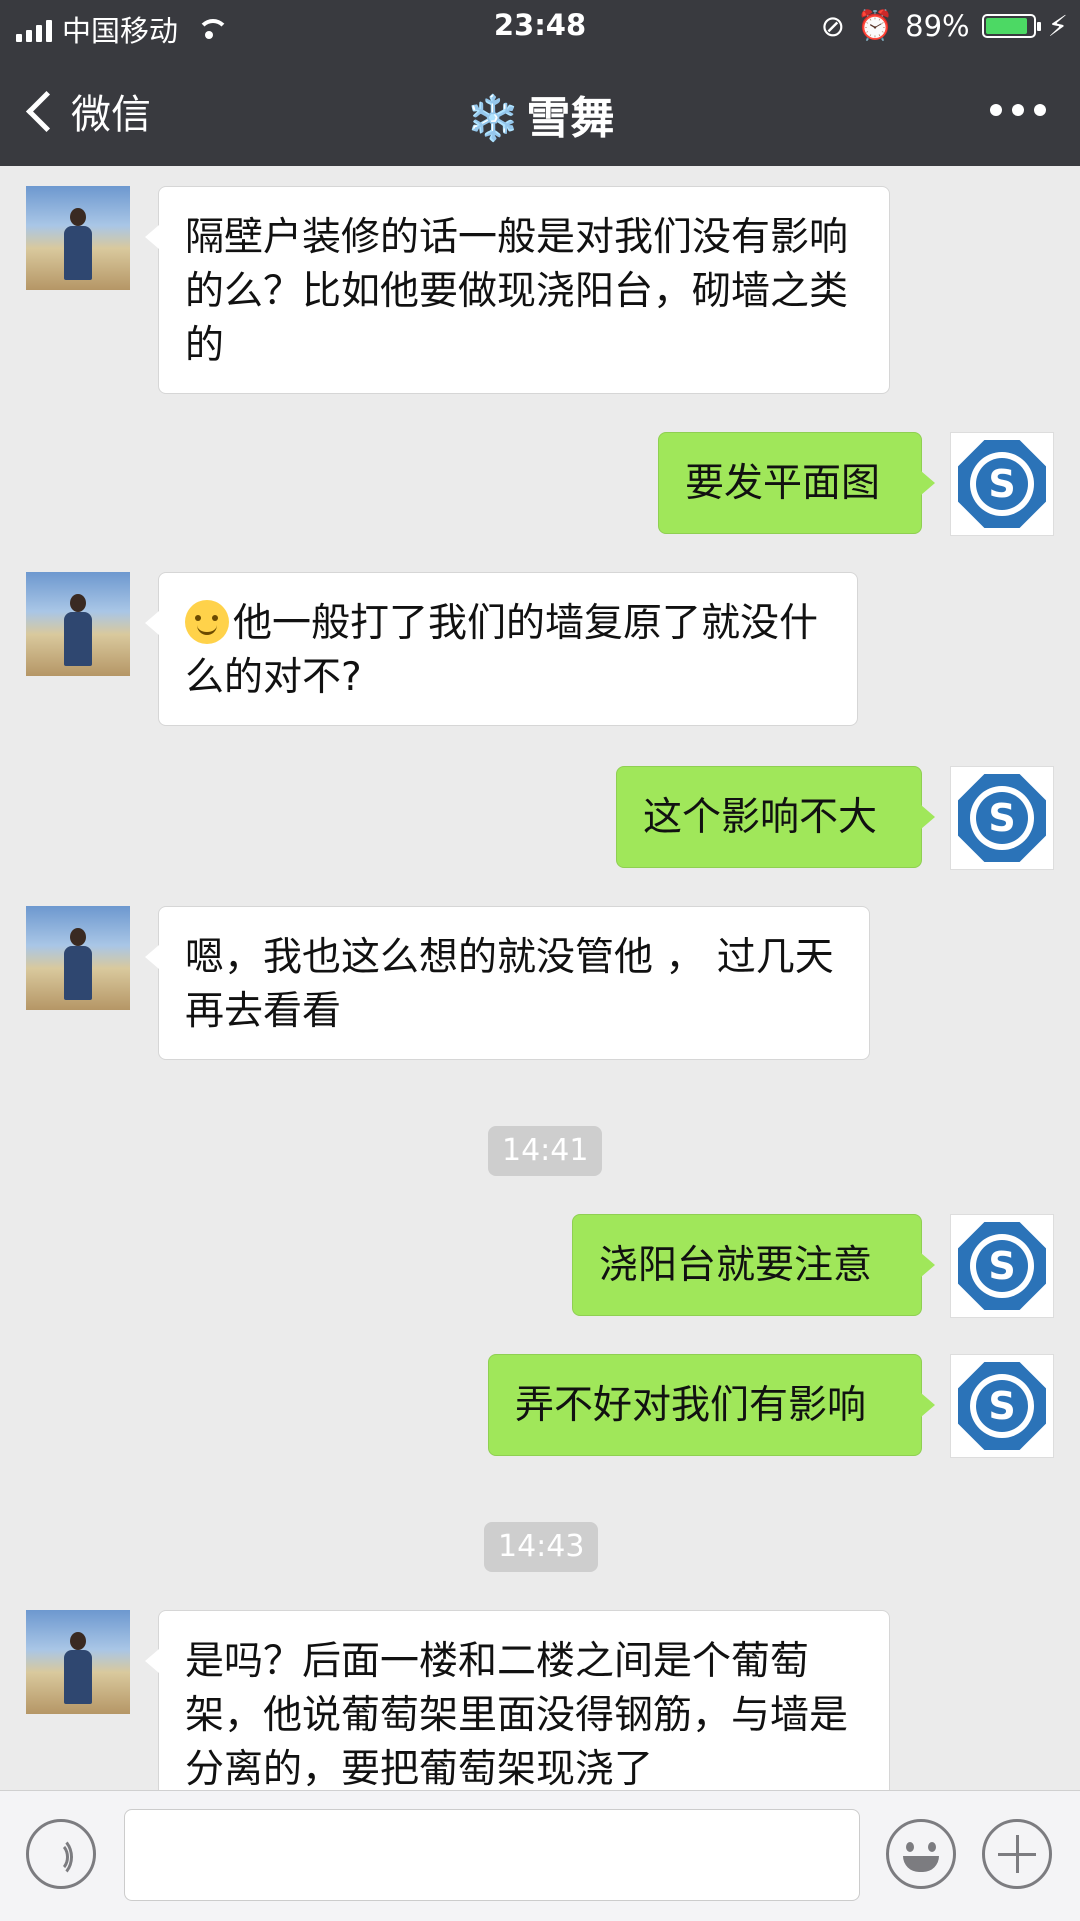 The height and width of the screenshot is (1921, 1080). Describe the element at coordinates (921, 1854) in the screenshot. I see `emoji-icon` at that location.